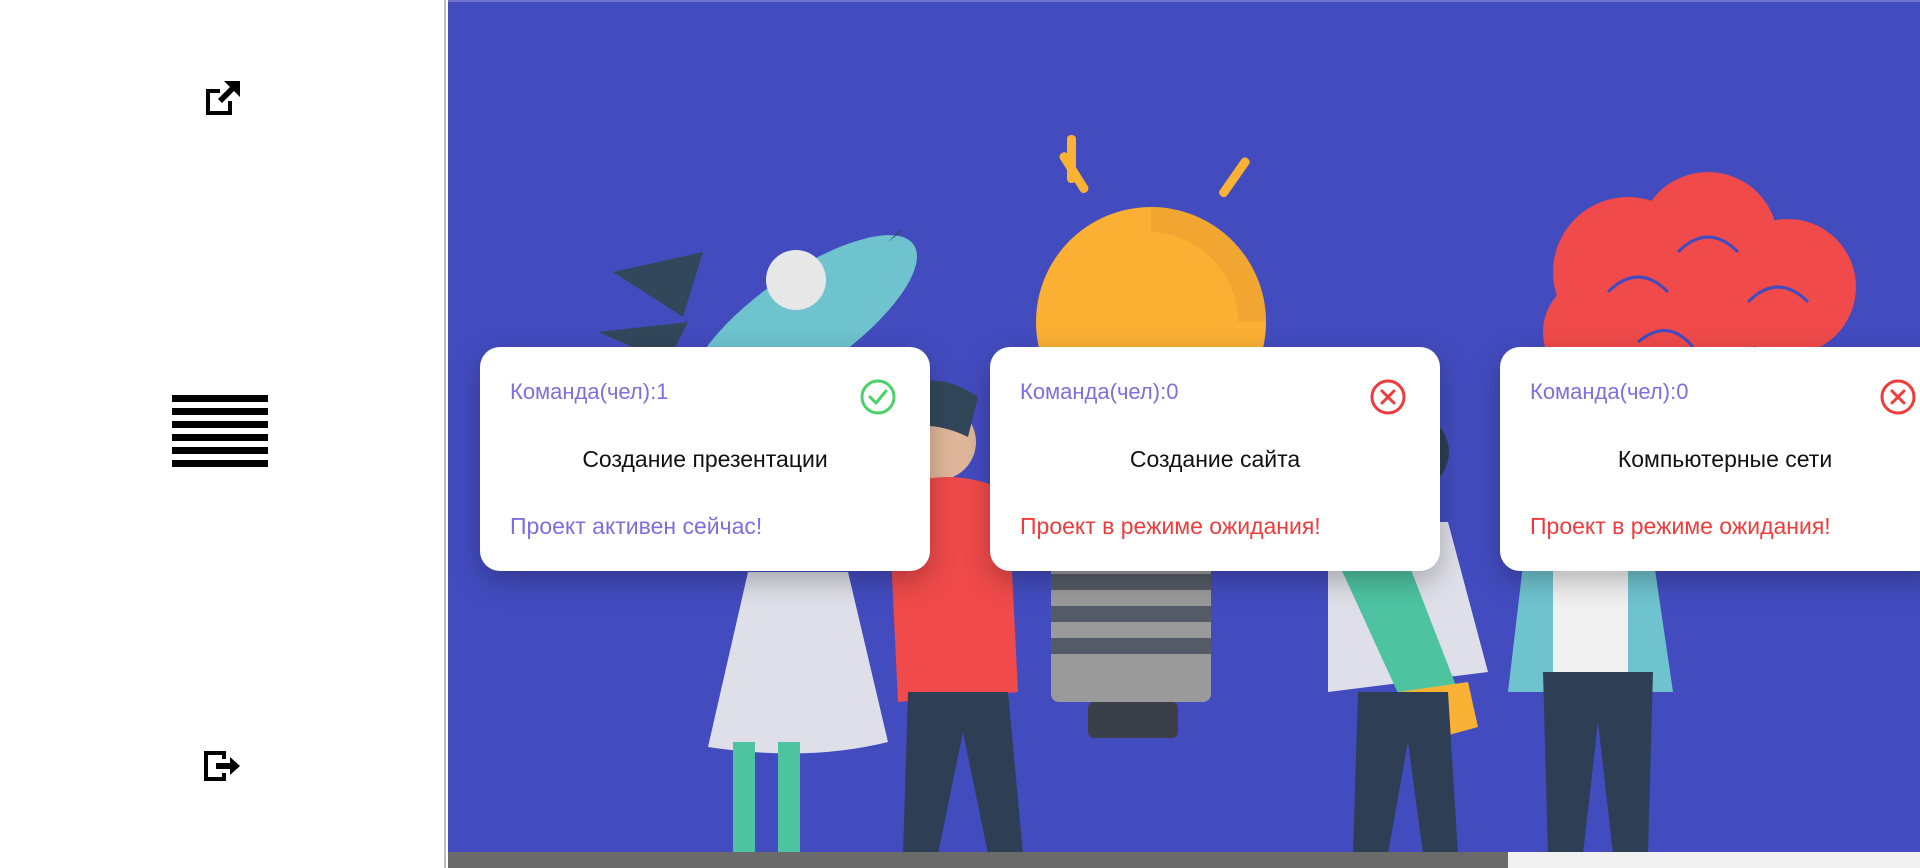  I want to click on scrollbar-thumb, so click(978, 860).